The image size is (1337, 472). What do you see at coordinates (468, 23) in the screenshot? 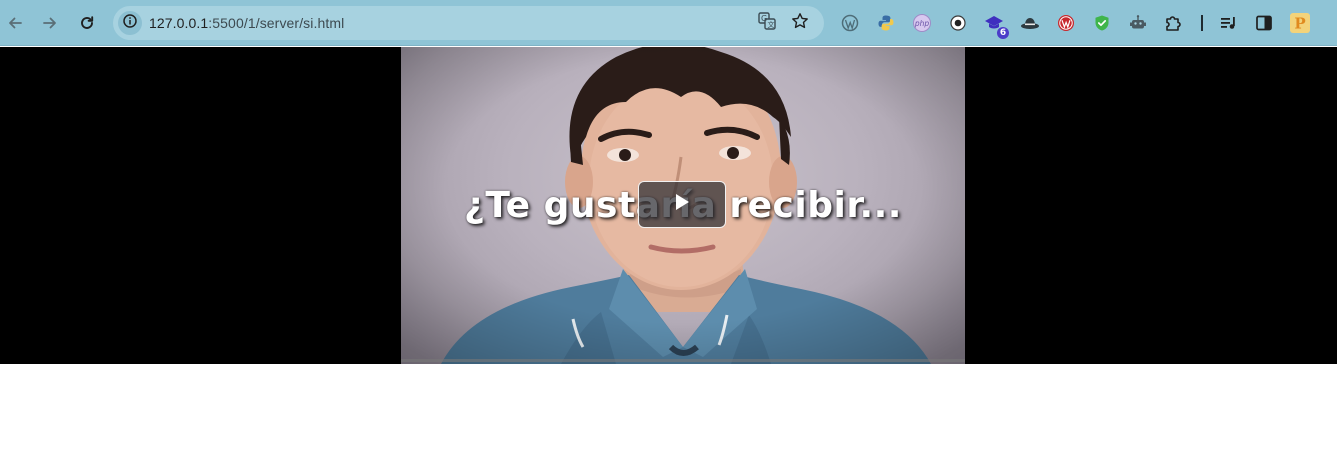
I see `address-bar: 127.0.0.1:5500/1/server/si.html G文` at bounding box center [468, 23].